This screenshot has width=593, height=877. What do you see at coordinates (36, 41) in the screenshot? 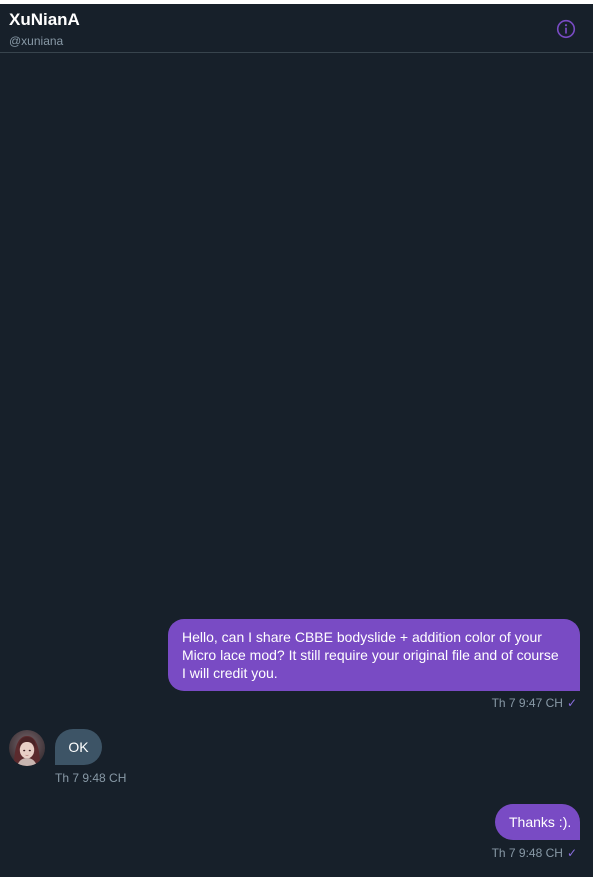
I see `conversation-handle: @xuniana` at bounding box center [36, 41].